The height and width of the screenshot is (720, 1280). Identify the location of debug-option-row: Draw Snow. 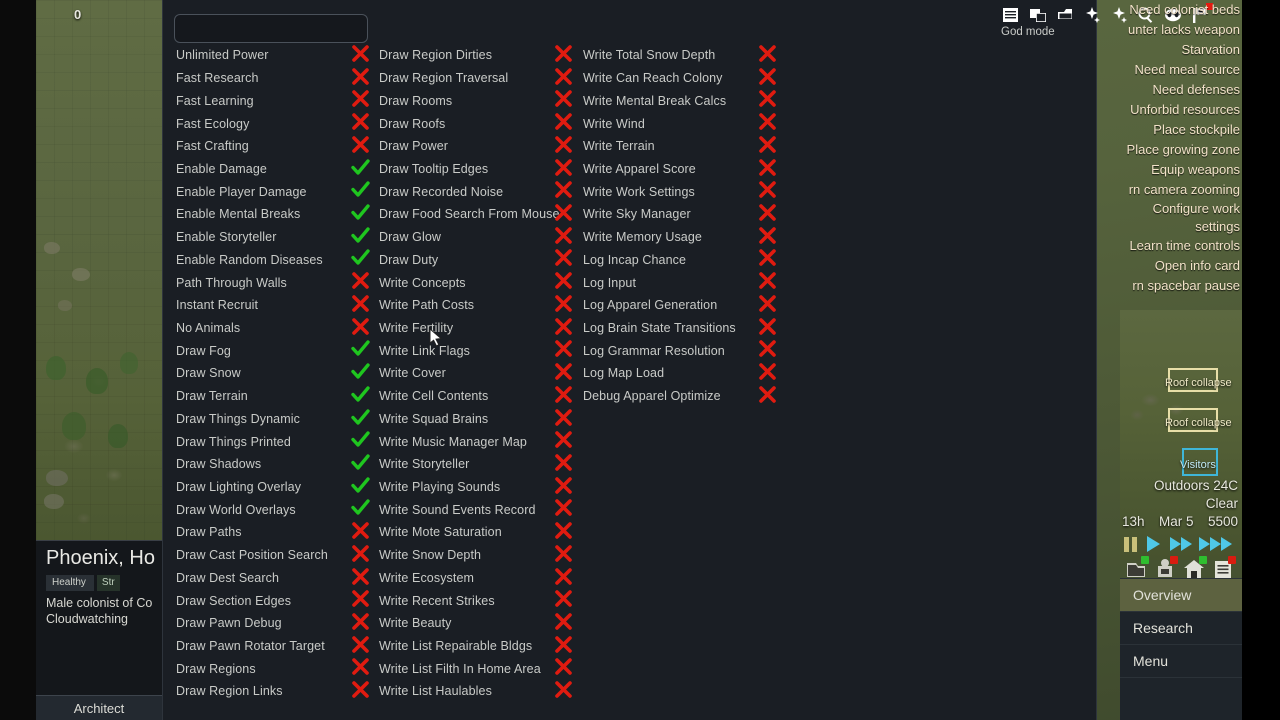
(276, 373).